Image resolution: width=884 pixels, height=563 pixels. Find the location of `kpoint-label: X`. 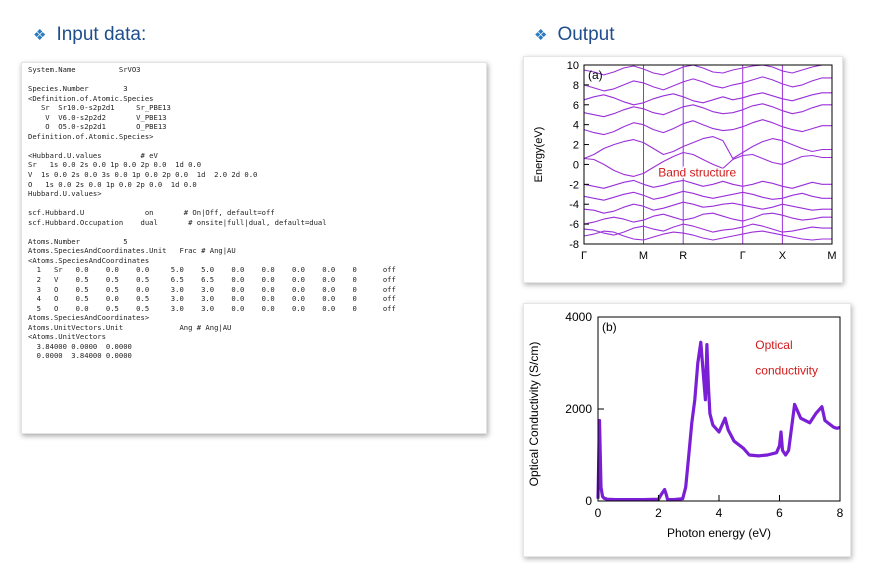

kpoint-label: X is located at coordinates (783, 256).